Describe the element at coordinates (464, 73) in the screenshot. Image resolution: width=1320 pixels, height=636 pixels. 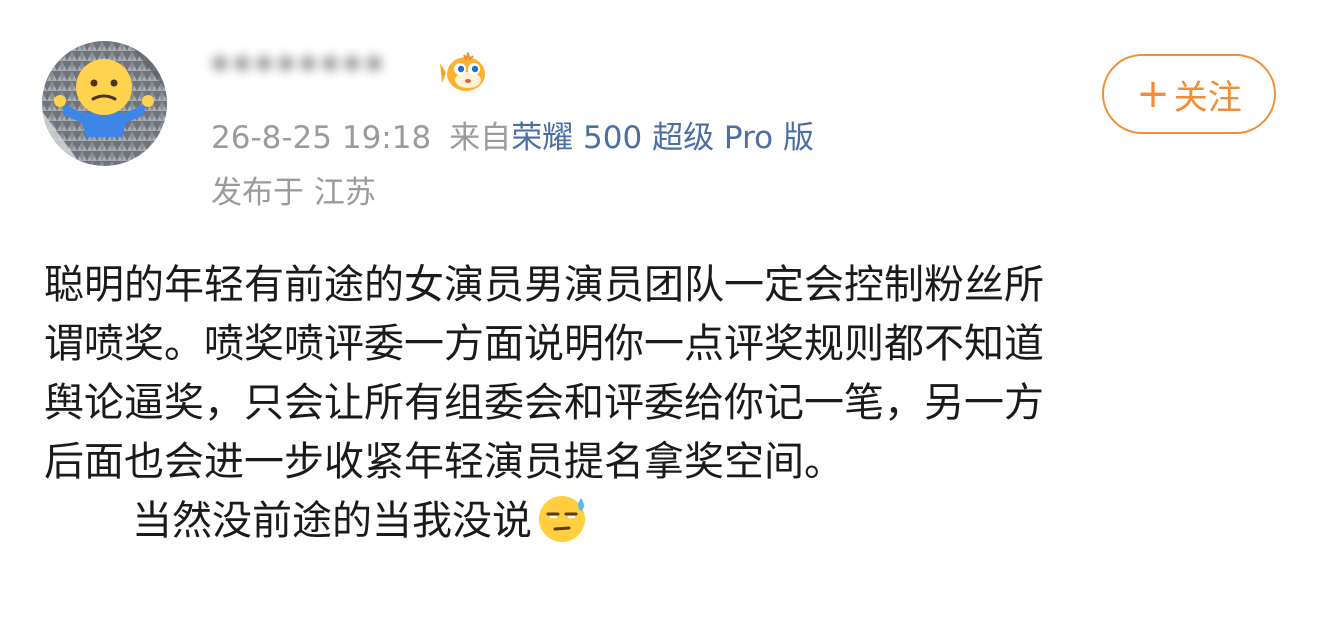
I see `orange-pufferfish-badge-icon` at that location.